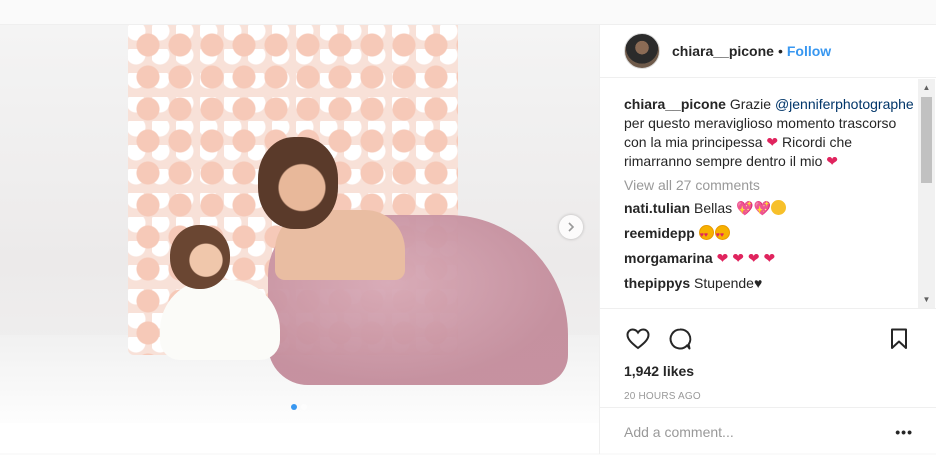 The height and width of the screenshot is (455, 936). Describe the element at coordinates (809, 51) in the screenshot. I see `follow-button: Follow` at that location.